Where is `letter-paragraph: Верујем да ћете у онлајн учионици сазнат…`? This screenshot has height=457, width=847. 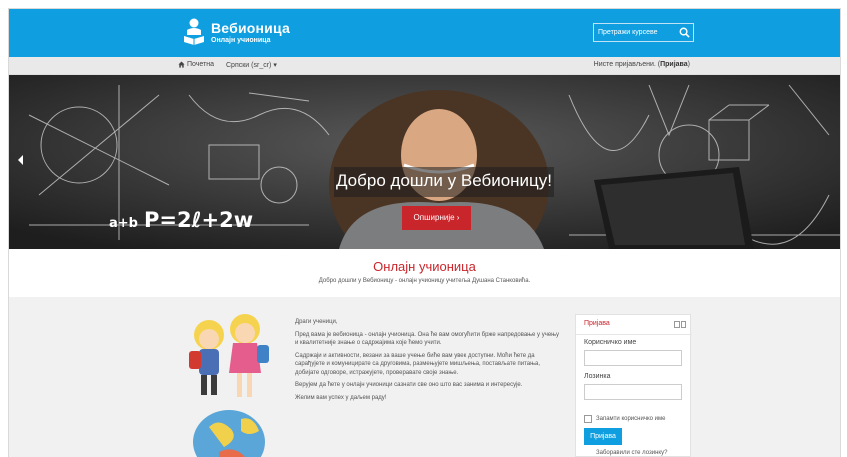
letter-paragraph: Верујем да ћете у онлајн учионици сазнат… is located at coordinates (409, 385).